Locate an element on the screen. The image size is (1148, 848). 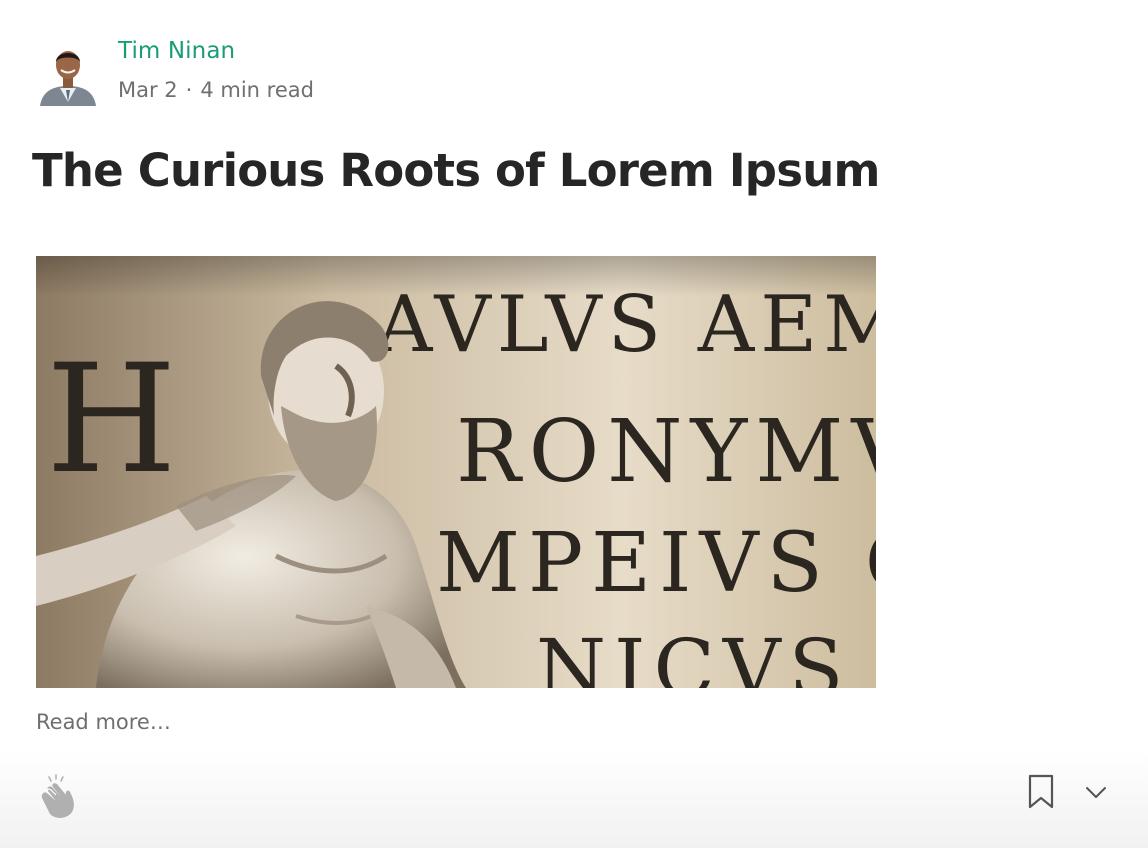
avatar-icon is located at coordinates (68, 78).